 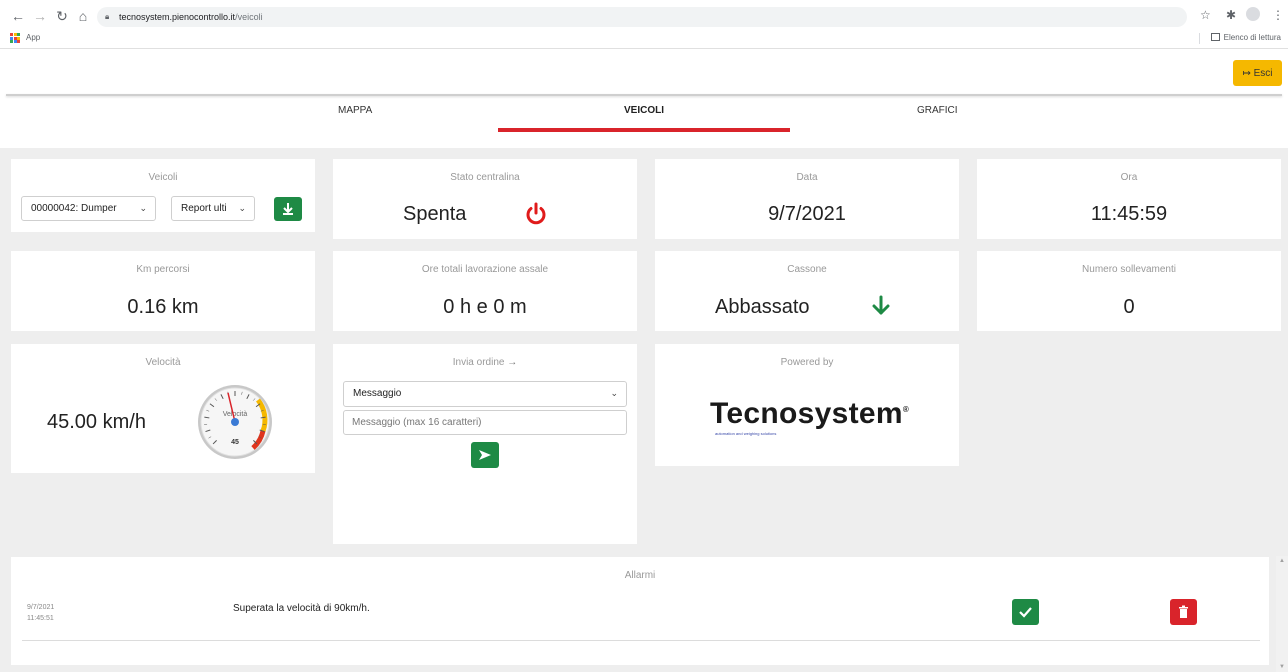 I want to click on sollevamenti-value: 0, so click(x=1129, y=307).